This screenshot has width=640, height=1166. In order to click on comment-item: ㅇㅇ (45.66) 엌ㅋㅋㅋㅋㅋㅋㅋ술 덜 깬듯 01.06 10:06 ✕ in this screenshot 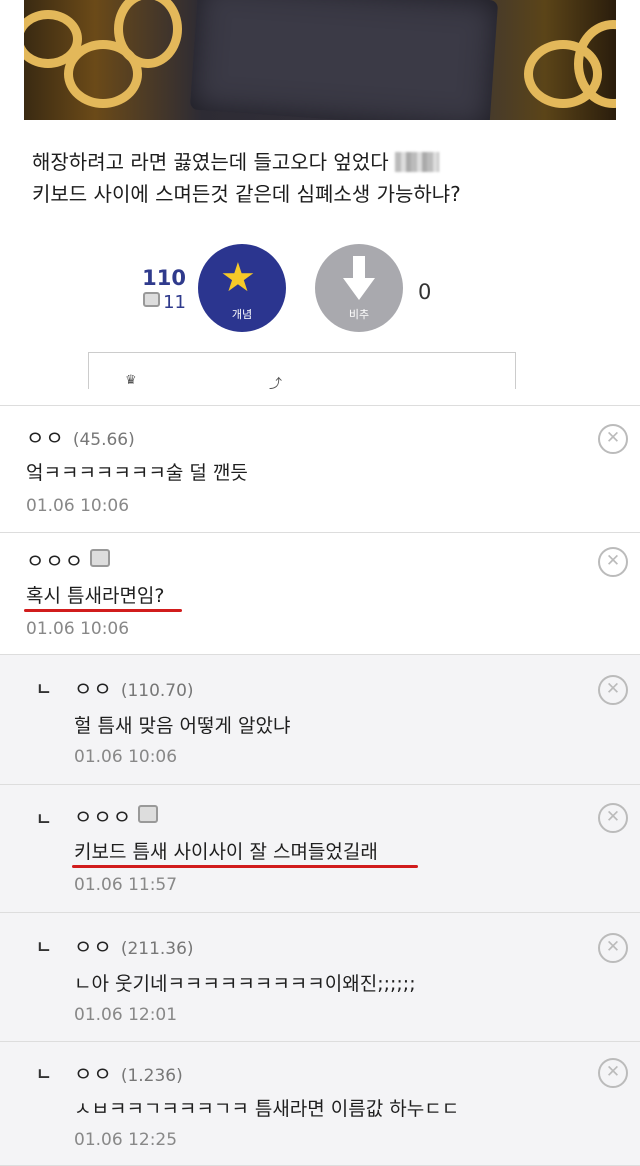, I will do `click(320, 469)`.